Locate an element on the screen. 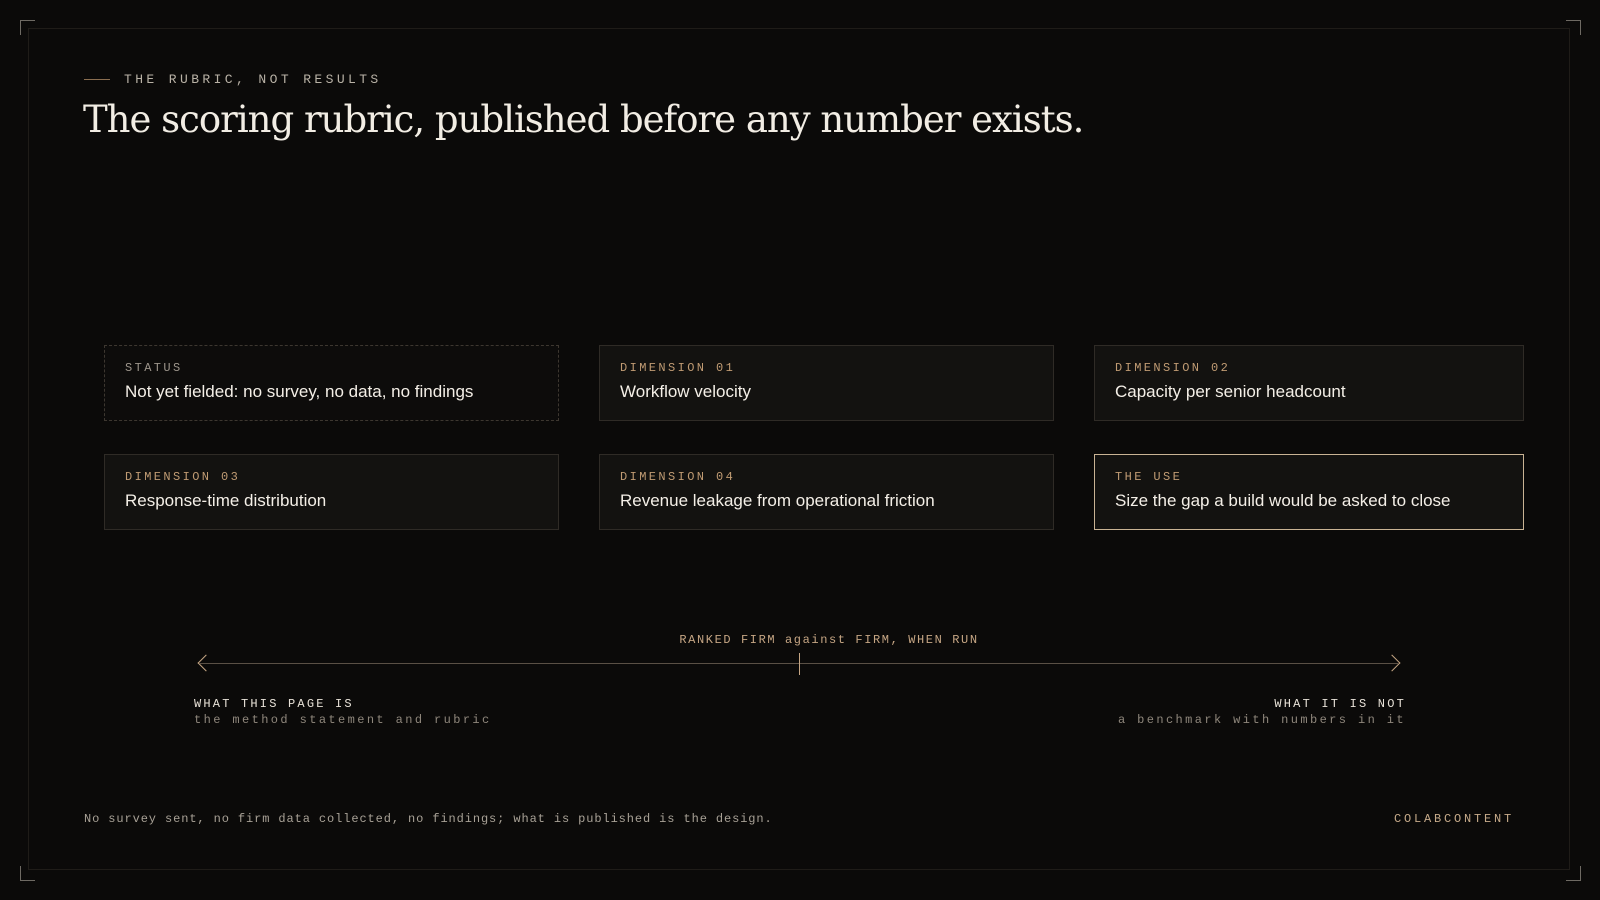  pole-title: WHAT IT IS NOT is located at coordinates (1340, 704).